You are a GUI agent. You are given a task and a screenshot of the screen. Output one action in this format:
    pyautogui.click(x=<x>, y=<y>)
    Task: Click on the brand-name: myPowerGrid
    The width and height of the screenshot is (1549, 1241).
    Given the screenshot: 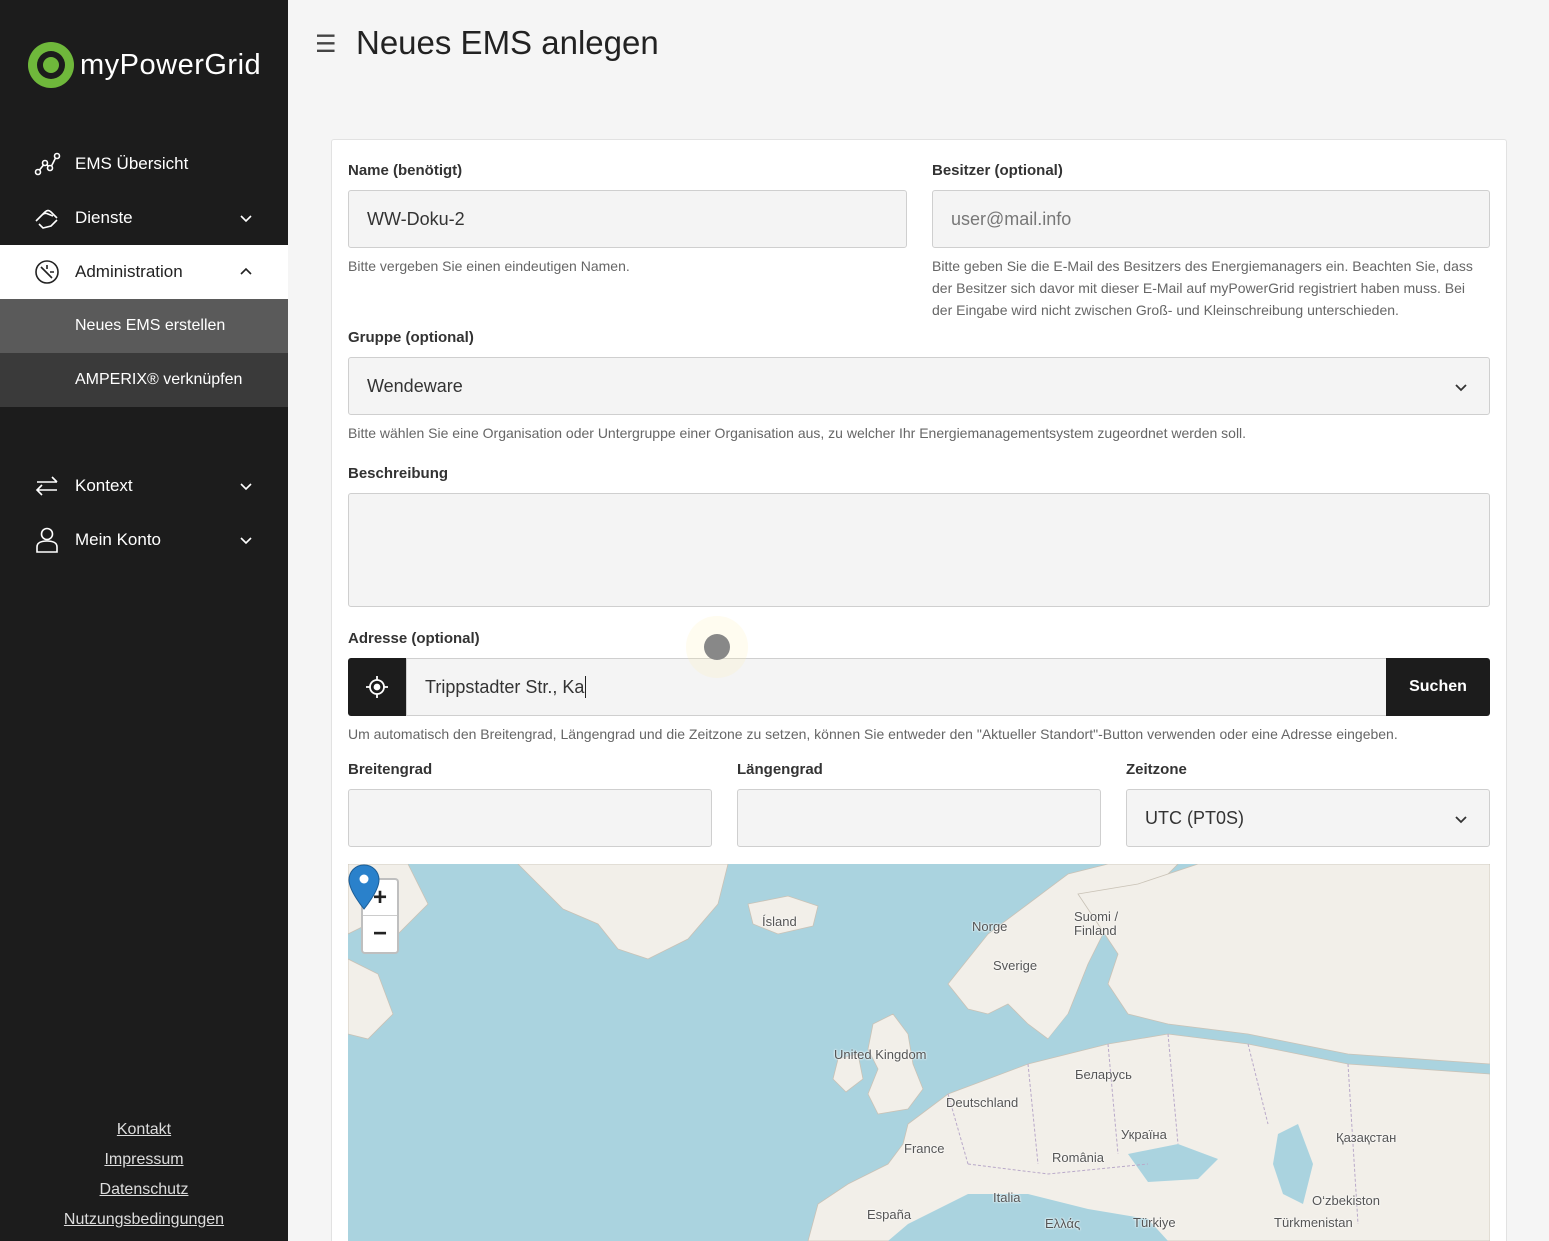 What is the action you would take?
    pyautogui.click(x=171, y=64)
    